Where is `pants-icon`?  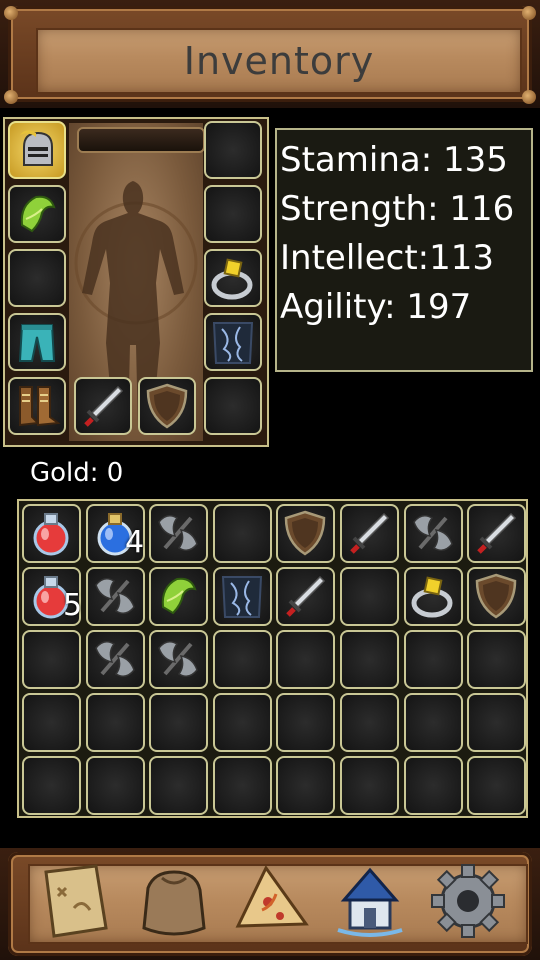
pants-icon is located at coordinates (37, 343).